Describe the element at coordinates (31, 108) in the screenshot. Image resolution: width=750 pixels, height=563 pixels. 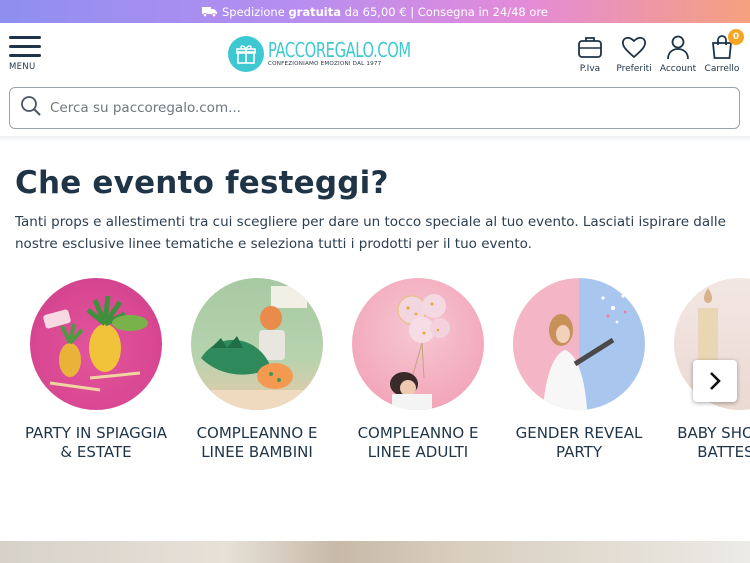
I see `search-icon` at that location.